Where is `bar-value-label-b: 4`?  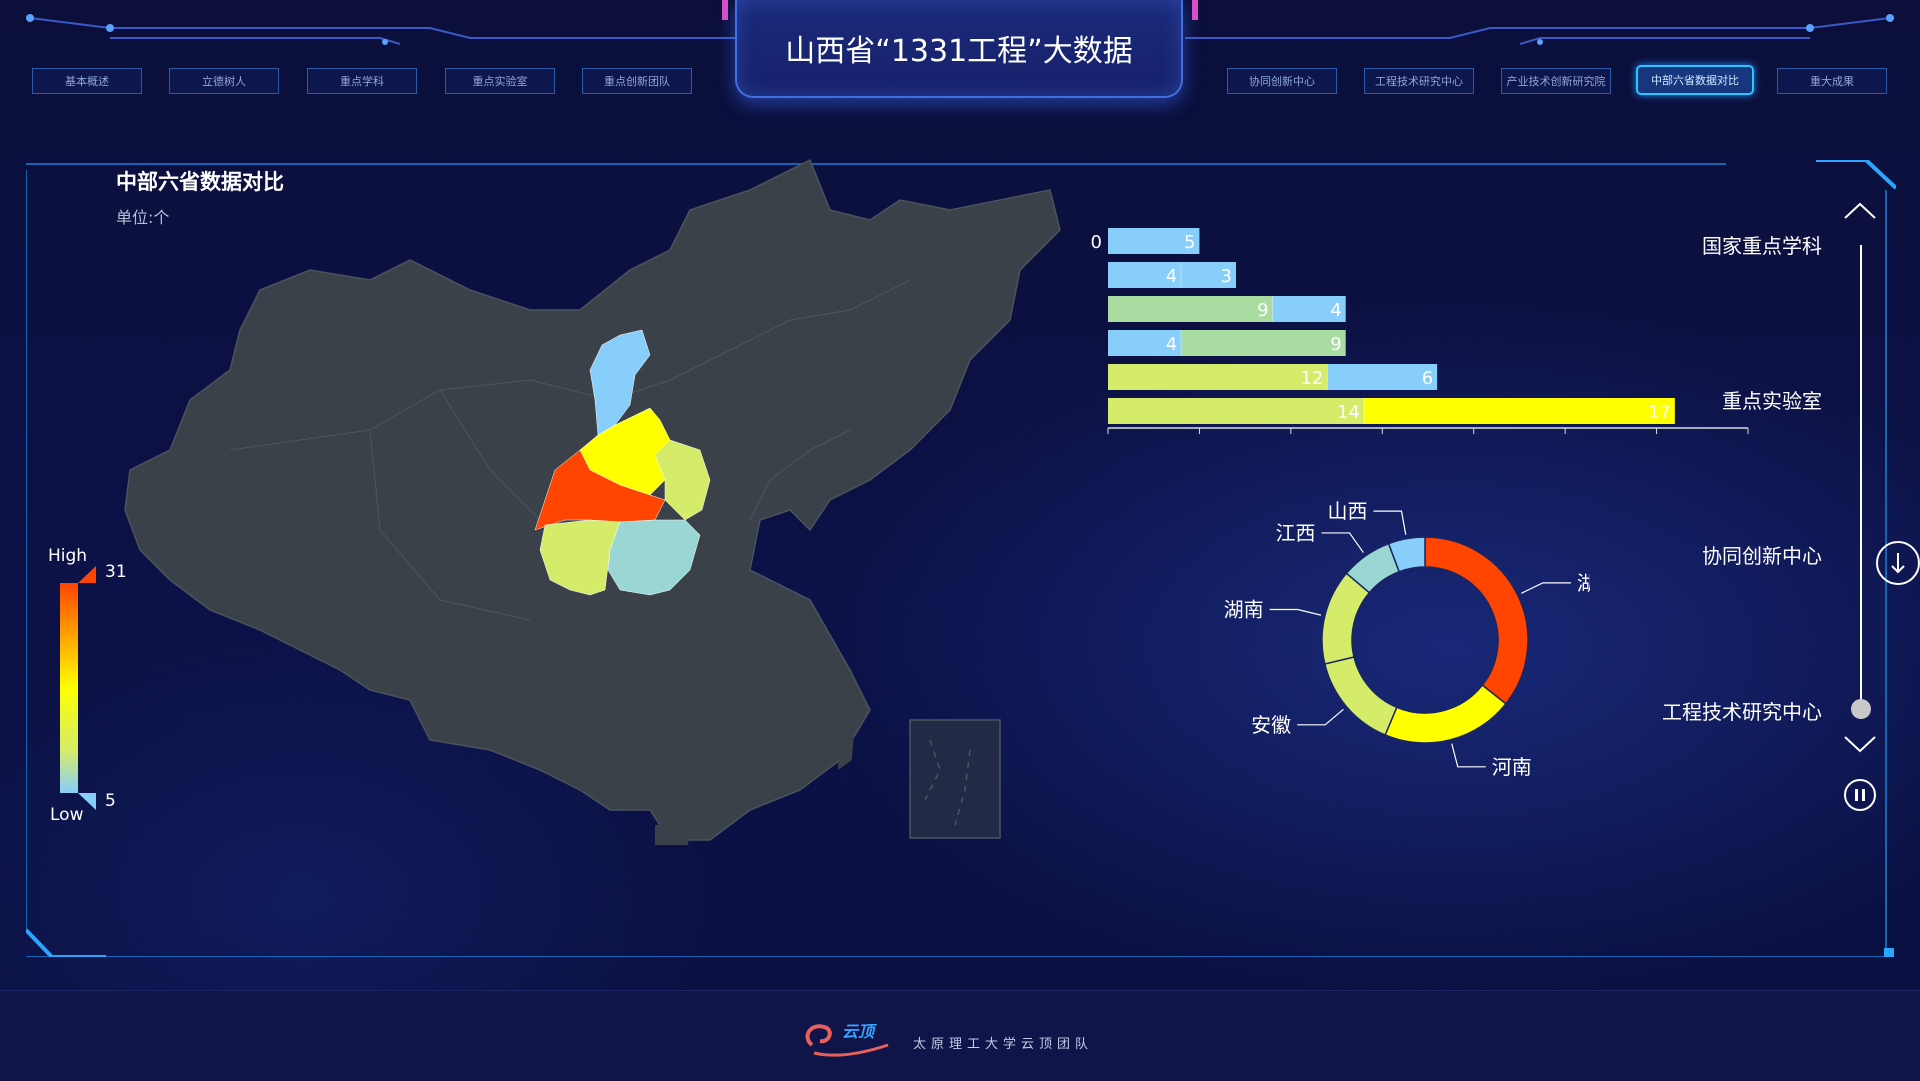 bar-value-label-b: 4 is located at coordinates (1335, 310).